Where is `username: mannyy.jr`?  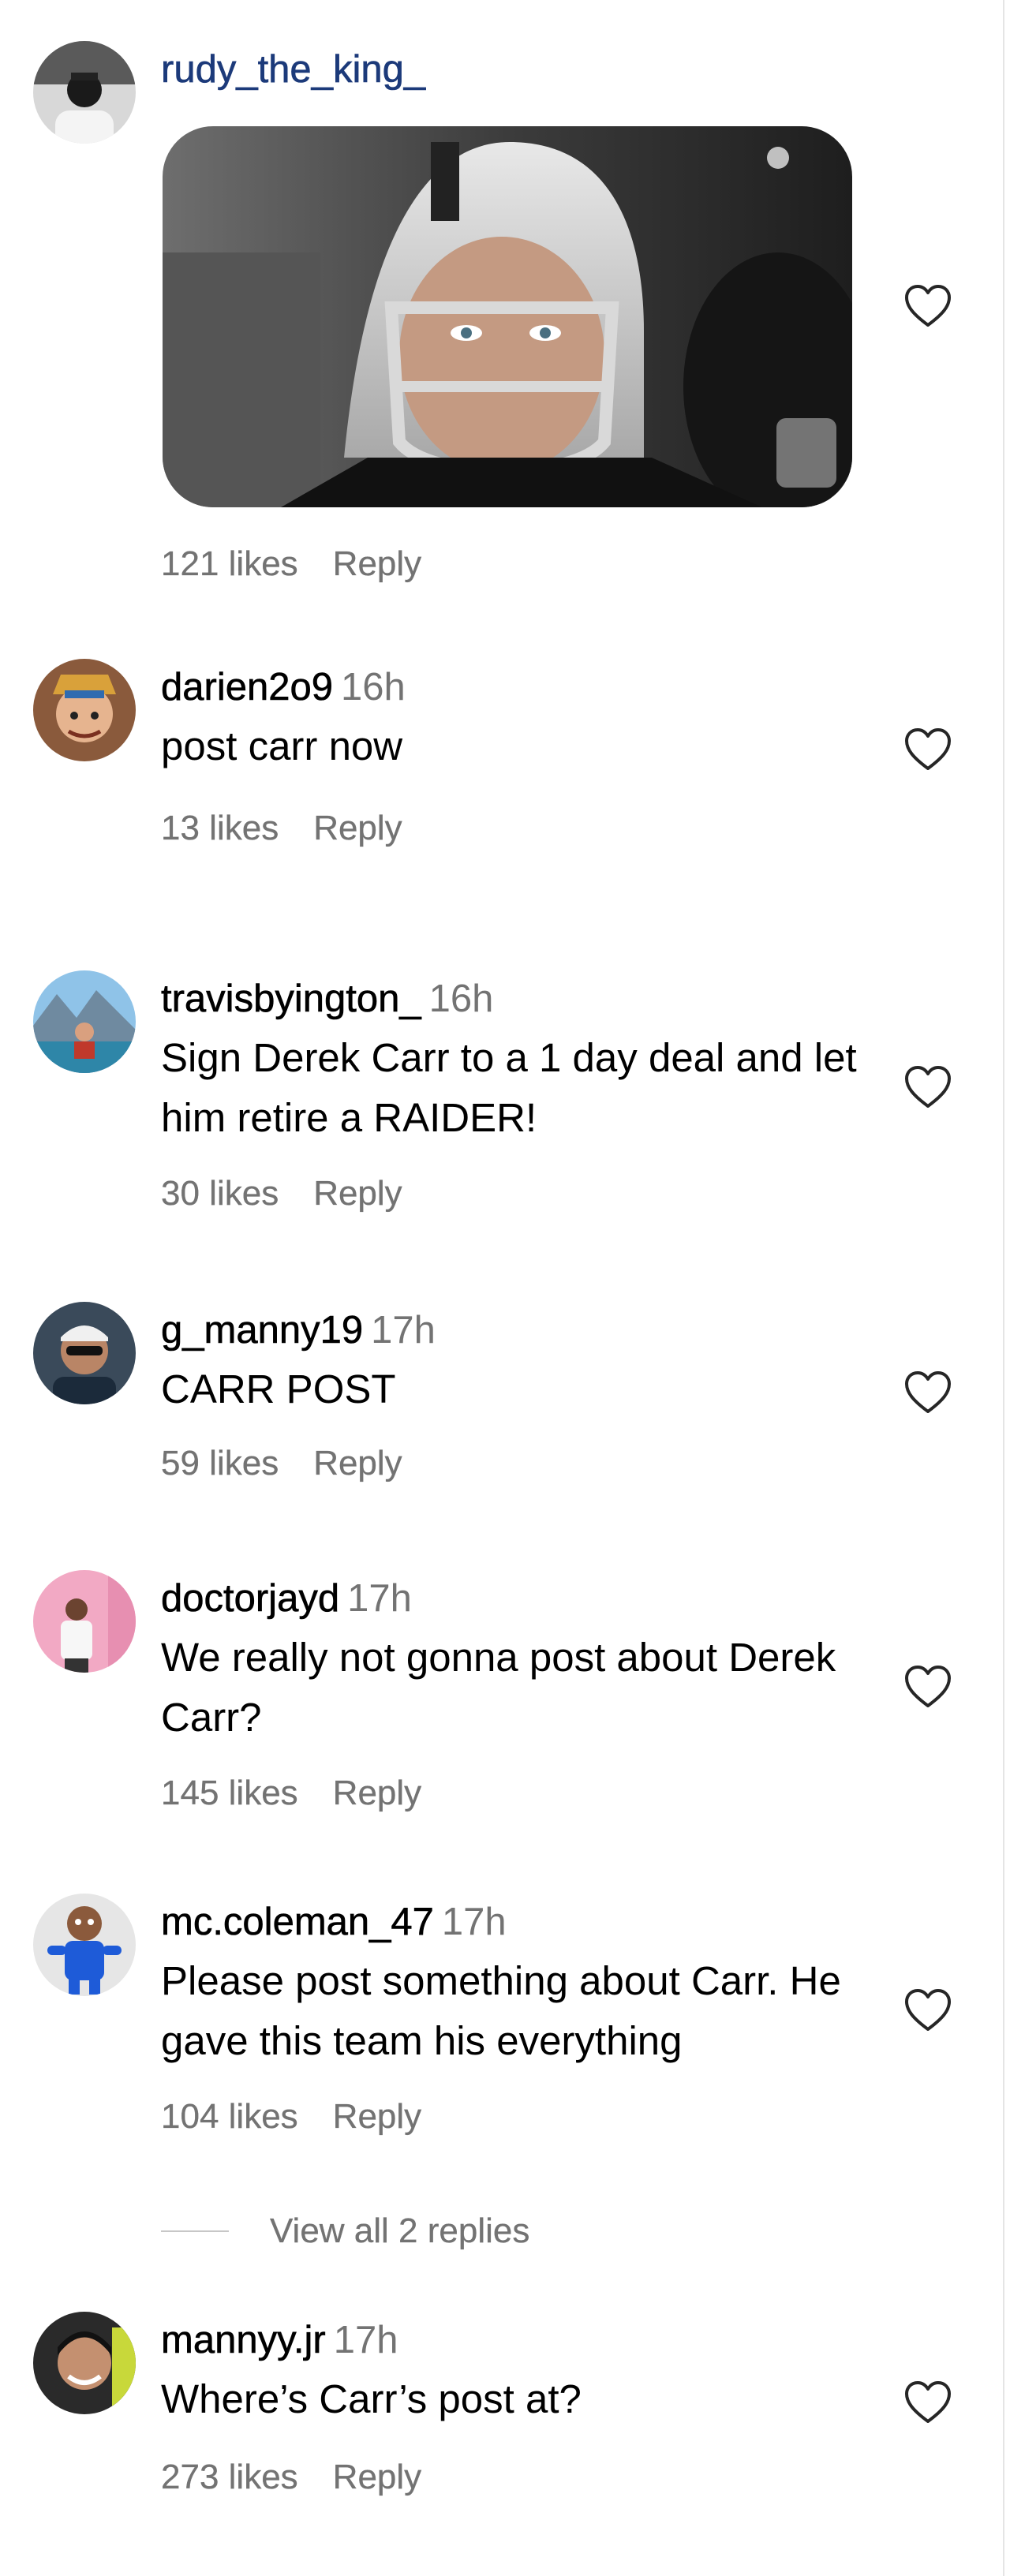
username: mannyy.jr is located at coordinates (243, 2340).